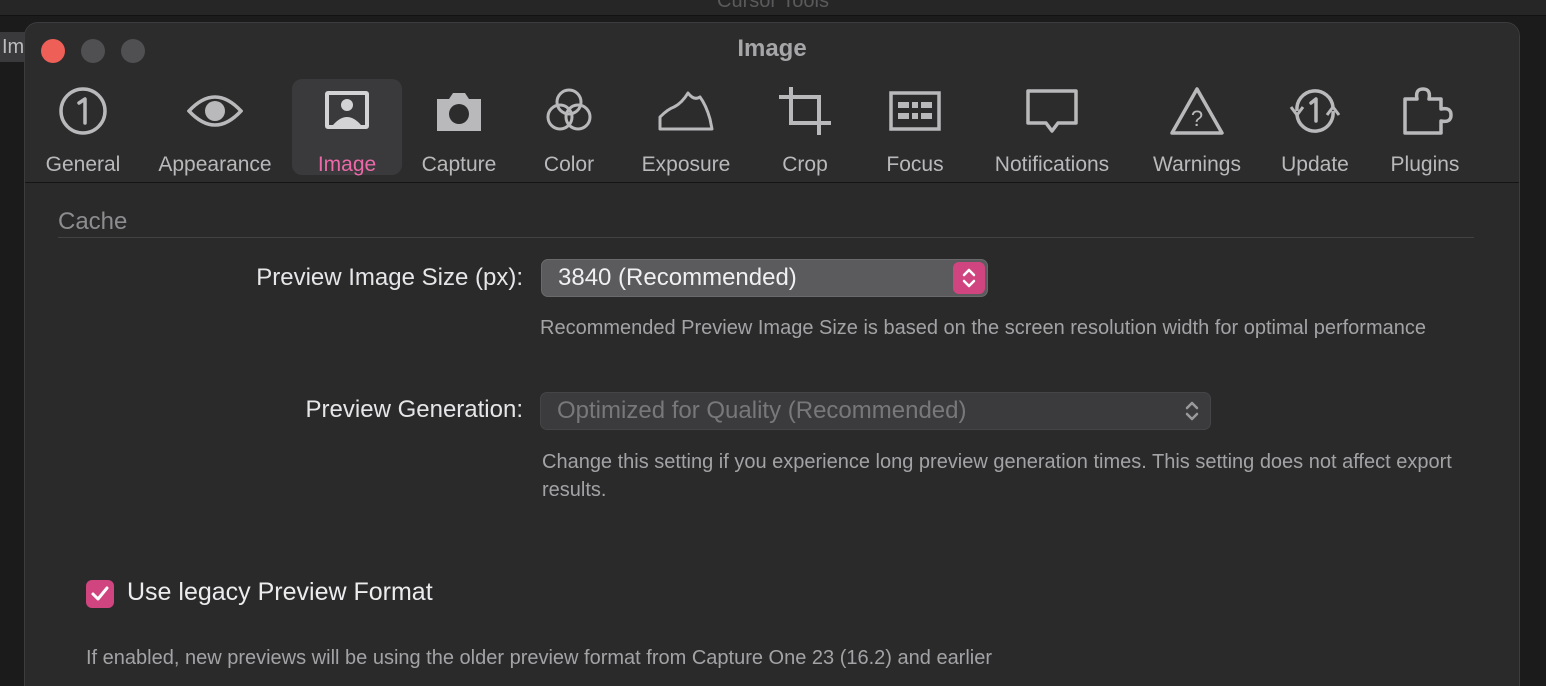  I want to click on tab-update: Update, so click(1315, 127).